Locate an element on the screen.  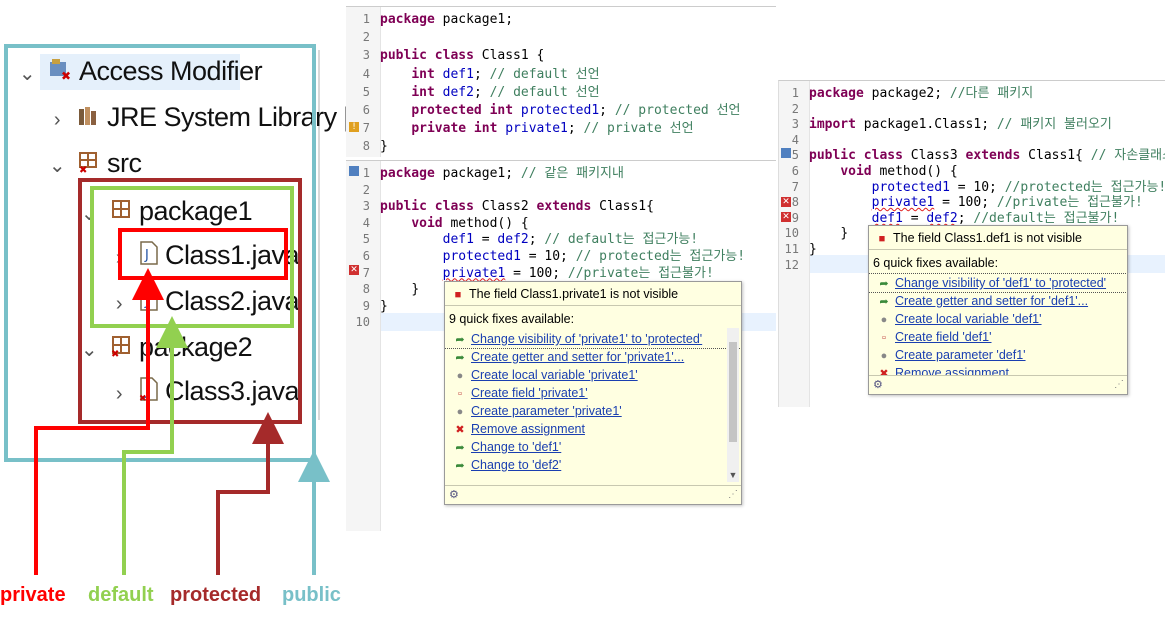
code-line: 3 public class Class1 { is located at coordinates (445, 55).